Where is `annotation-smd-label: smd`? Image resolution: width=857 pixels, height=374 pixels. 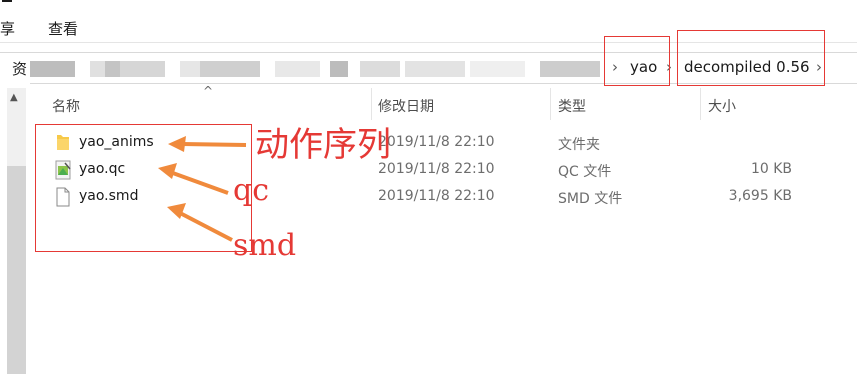 annotation-smd-label: smd is located at coordinates (265, 245).